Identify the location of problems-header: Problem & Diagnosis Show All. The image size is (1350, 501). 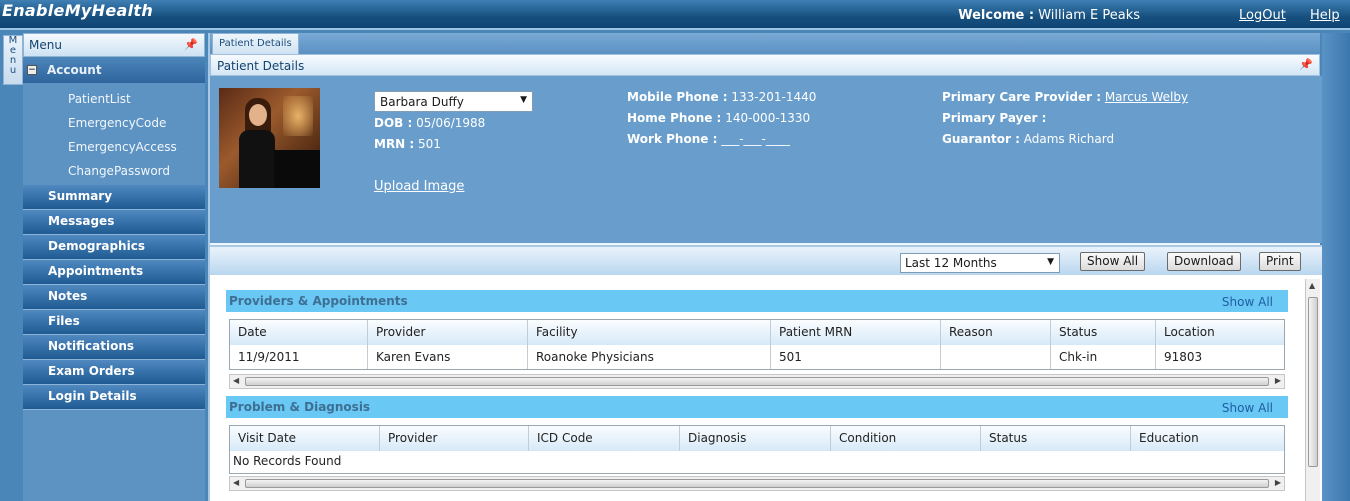
(757, 407).